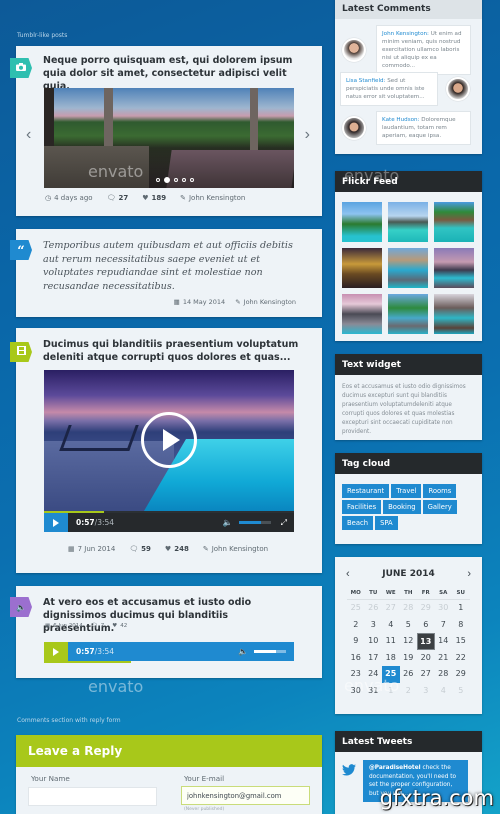 Image resolution: width=500 pixels, height=814 pixels. What do you see at coordinates (181, 549) in the screenshot?
I see `like-count: 248` at bounding box center [181, 549].